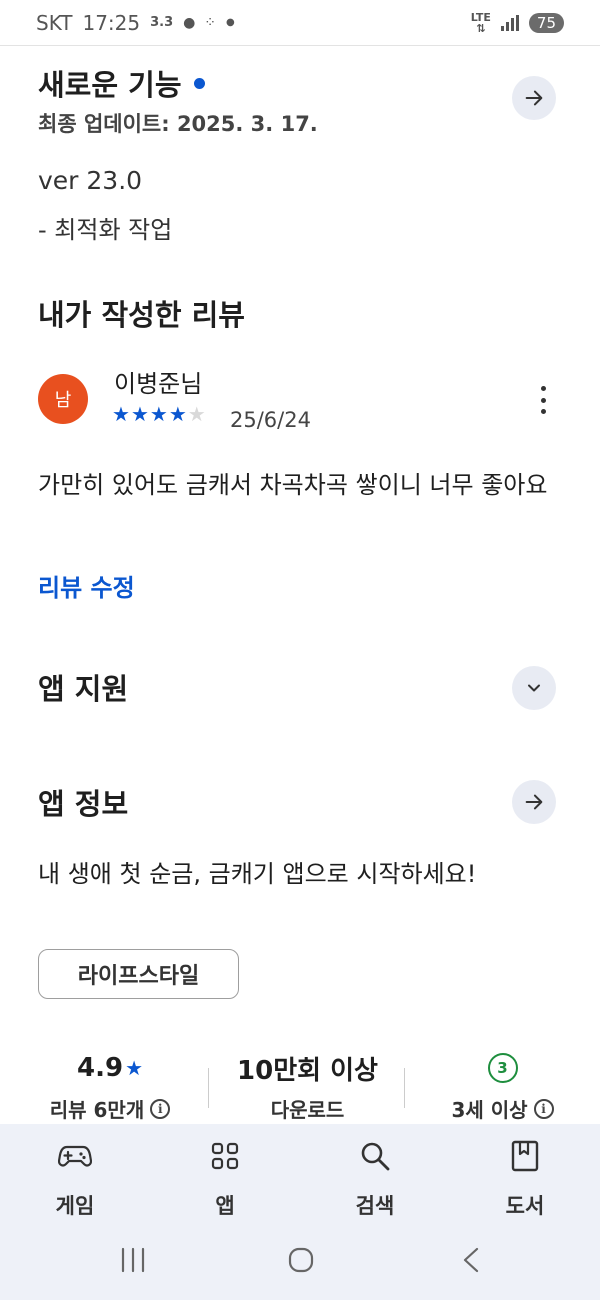 Image resolution: width=600 pixels, height=1300 pixels. I want to click on app-info-title: 앱 정보, so click(83, 804).